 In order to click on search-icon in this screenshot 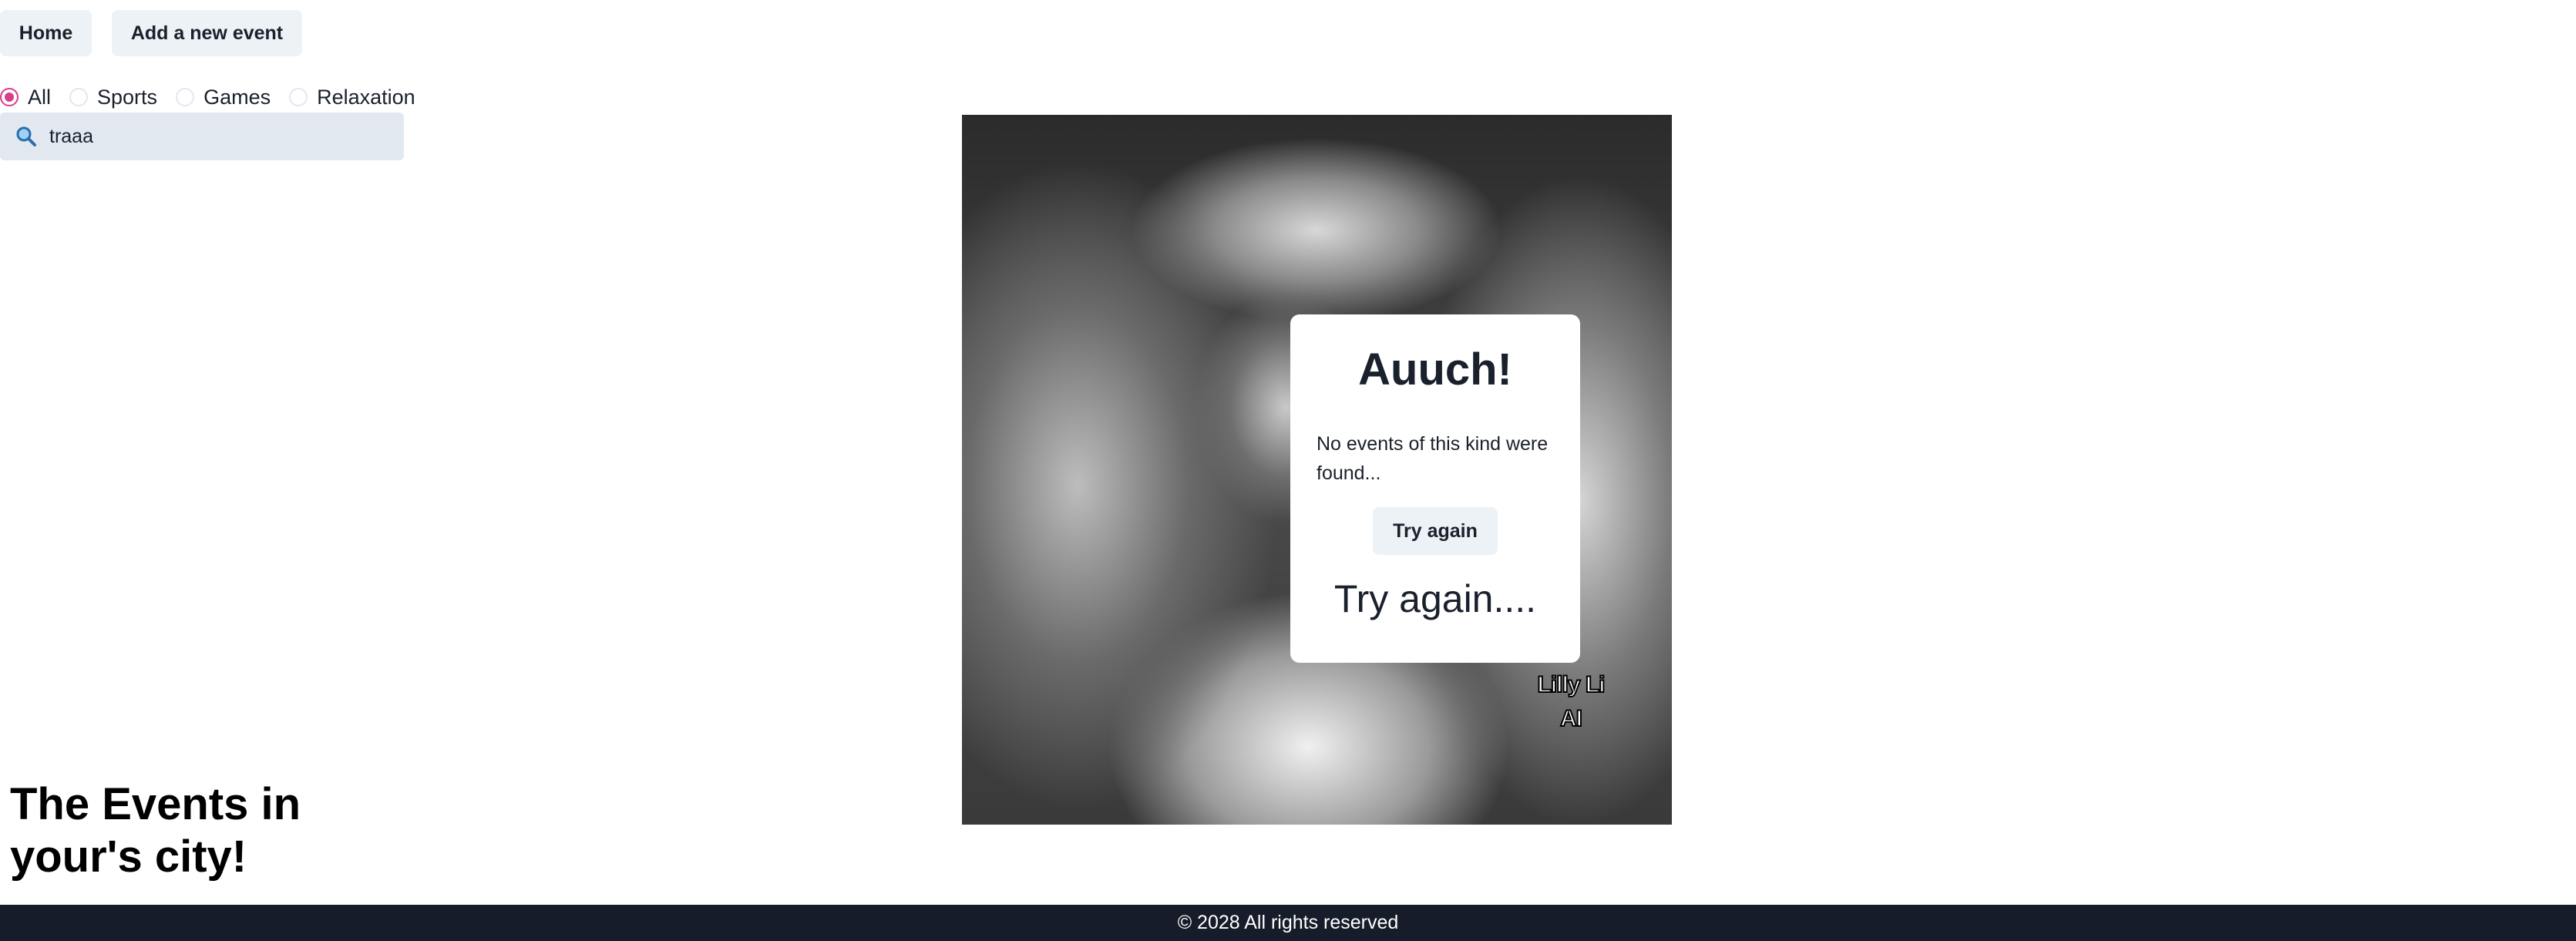, I will do `click(25, 136)`.